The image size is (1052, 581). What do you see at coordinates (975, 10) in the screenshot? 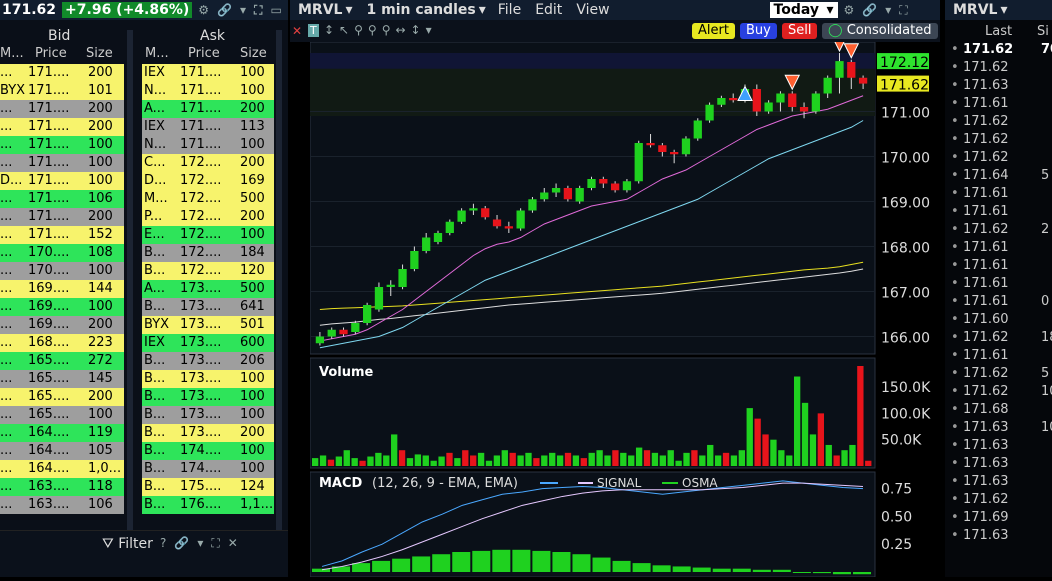
I see `right-symbol: MRVL` at bounding box center [975, 10].